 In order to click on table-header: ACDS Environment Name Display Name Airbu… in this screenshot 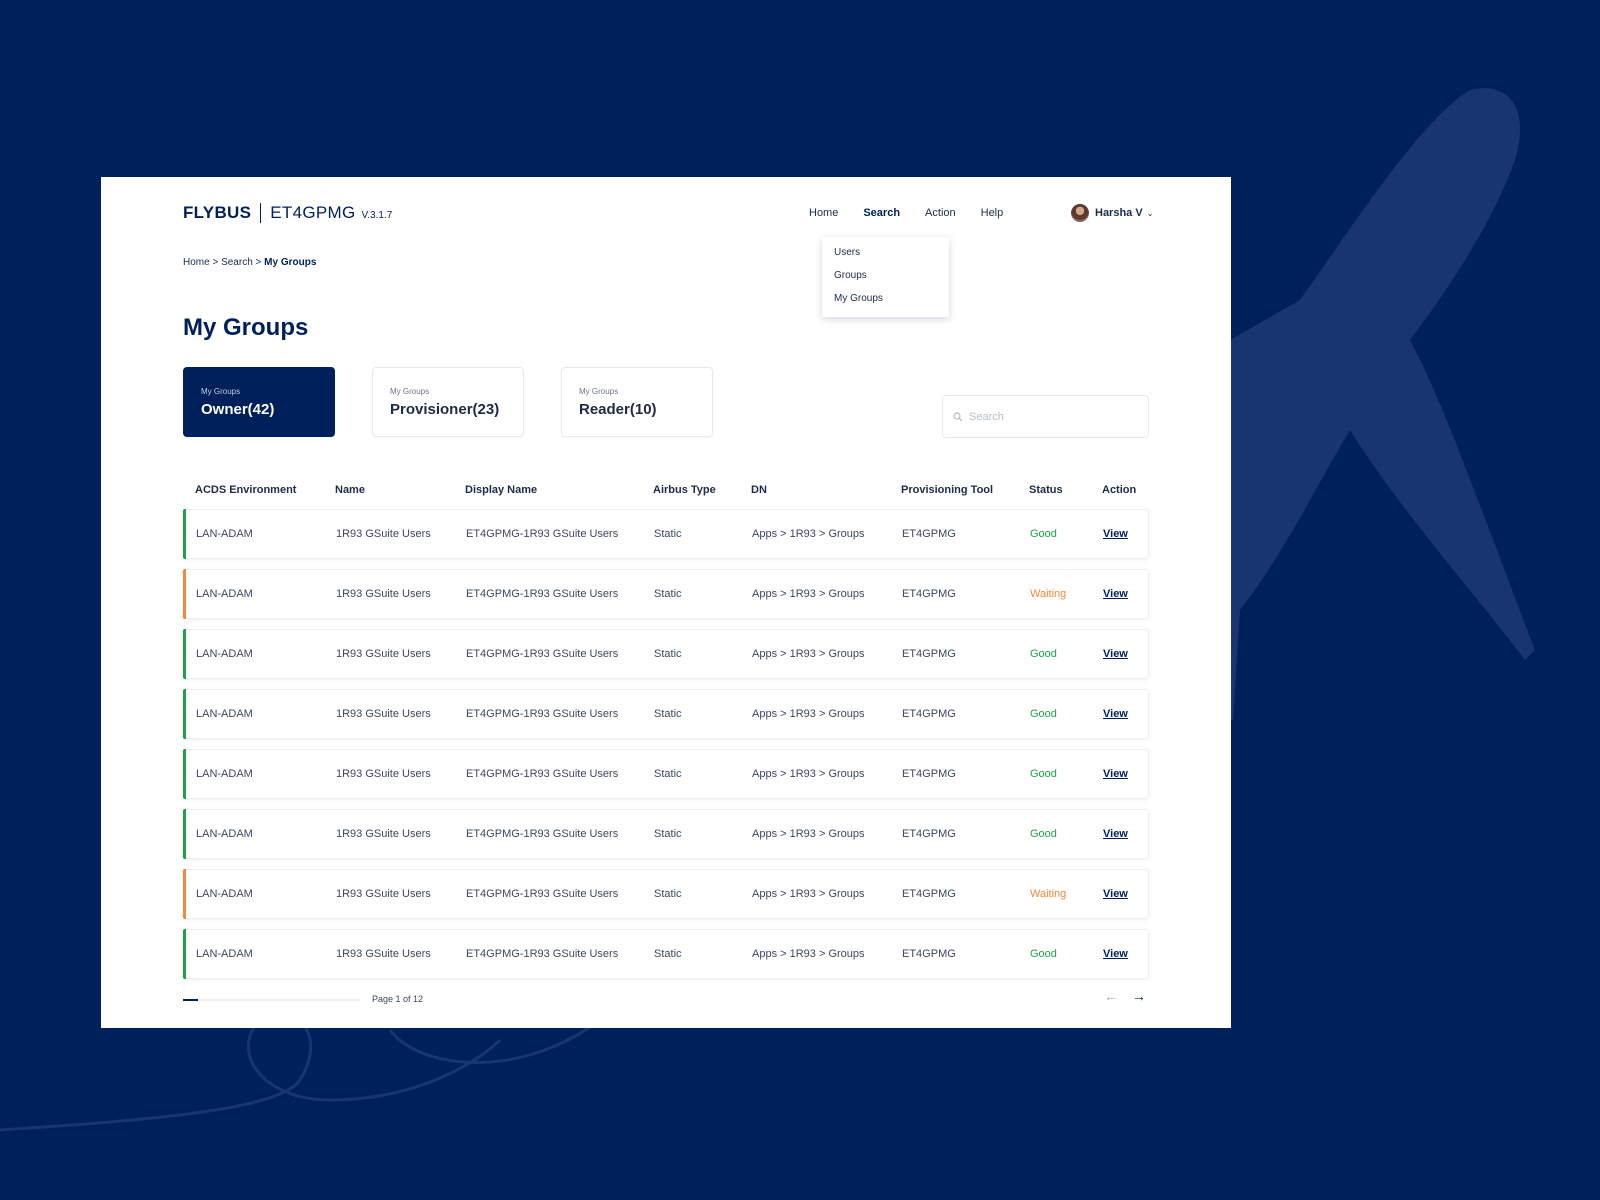, I will do `click(666, 492)`.